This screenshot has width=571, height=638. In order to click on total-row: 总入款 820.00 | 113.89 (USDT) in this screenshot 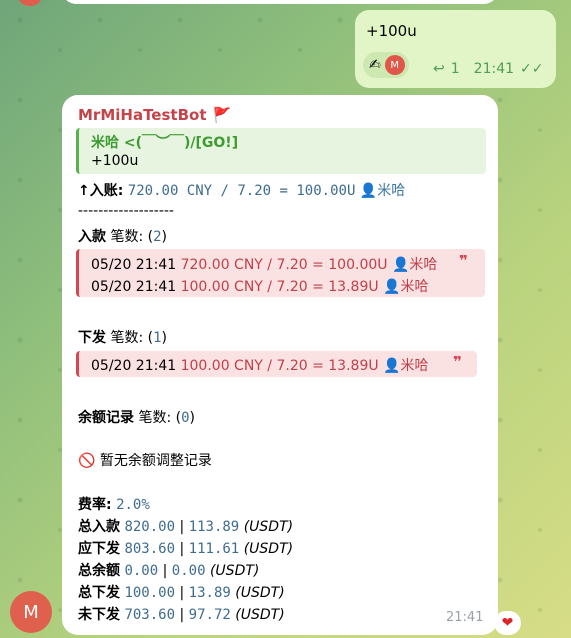, I will do `click(186, 527)`.